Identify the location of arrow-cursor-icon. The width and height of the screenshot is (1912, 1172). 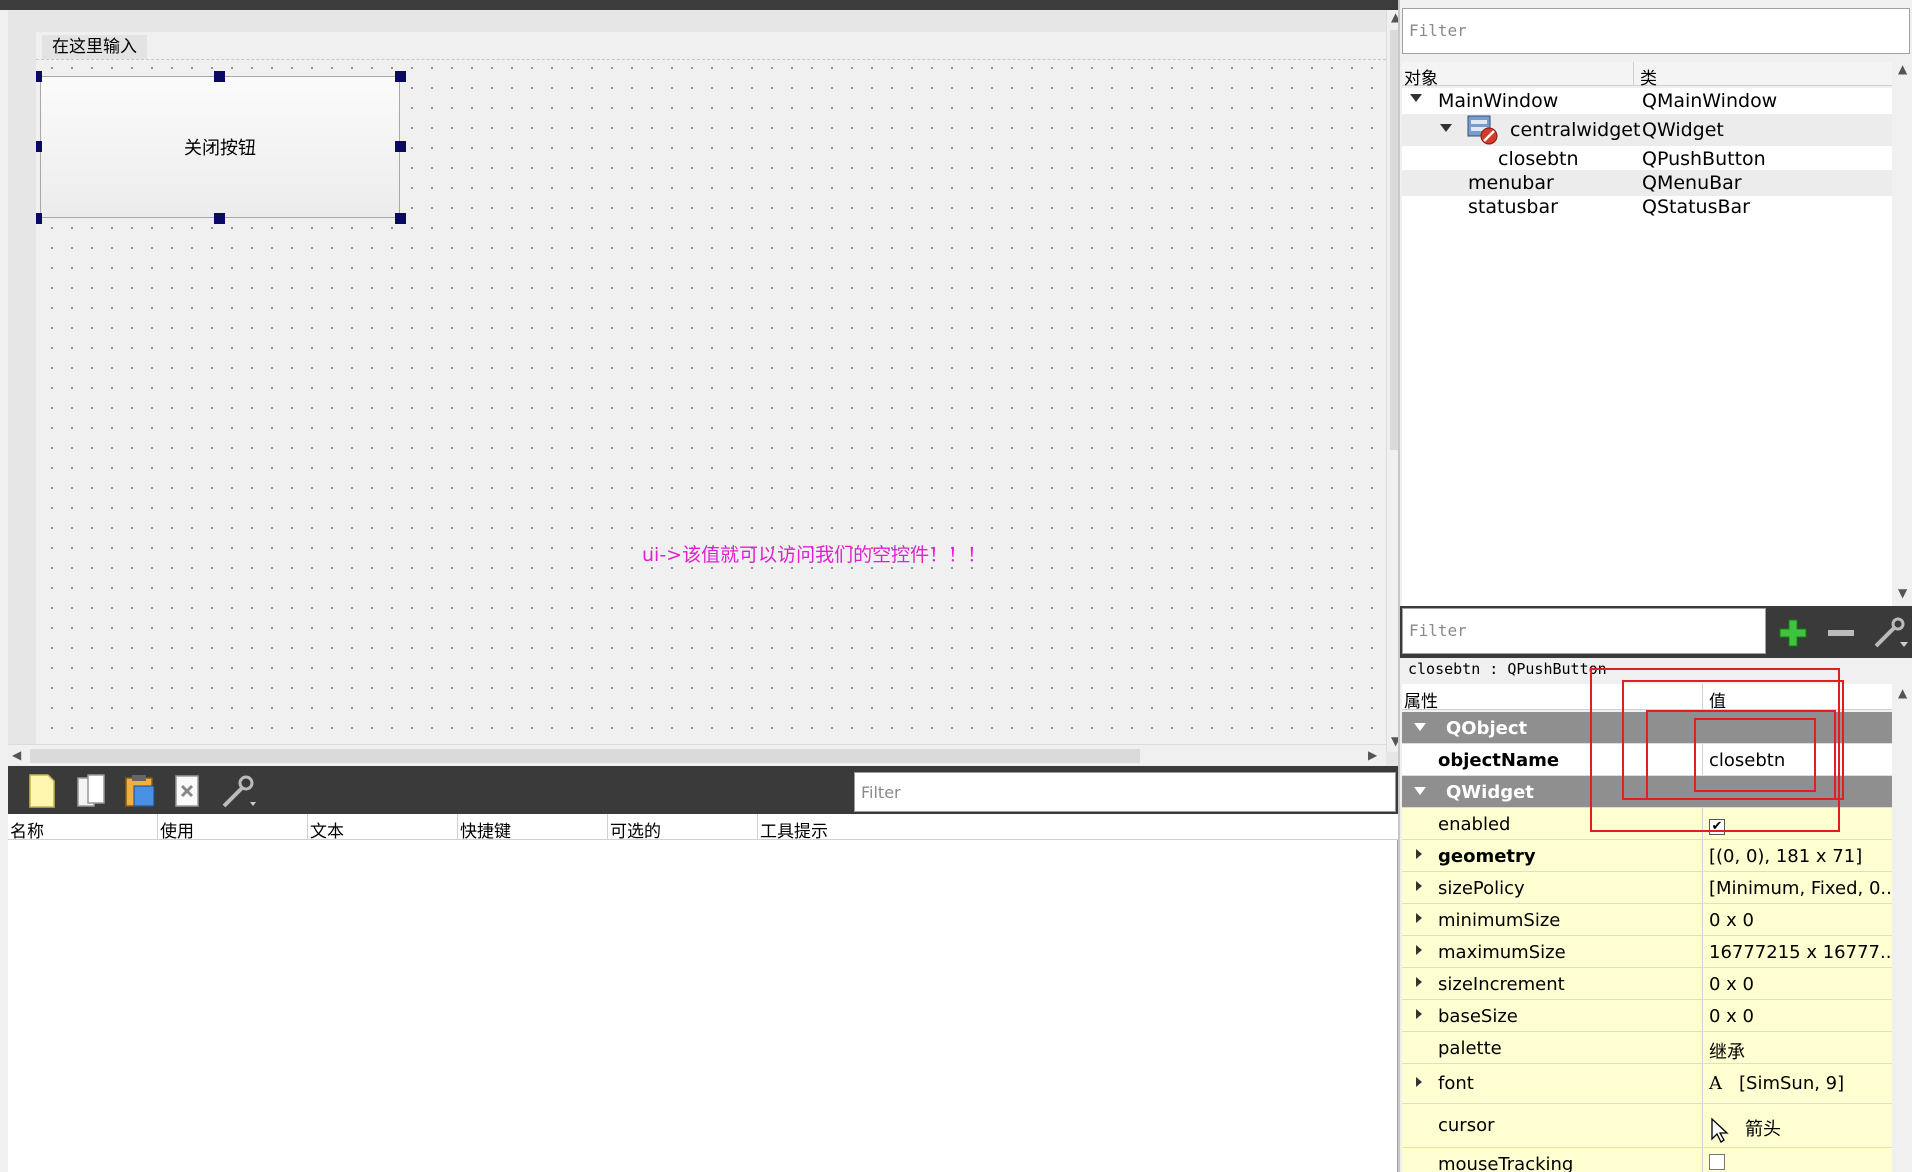
(1720, 1130).